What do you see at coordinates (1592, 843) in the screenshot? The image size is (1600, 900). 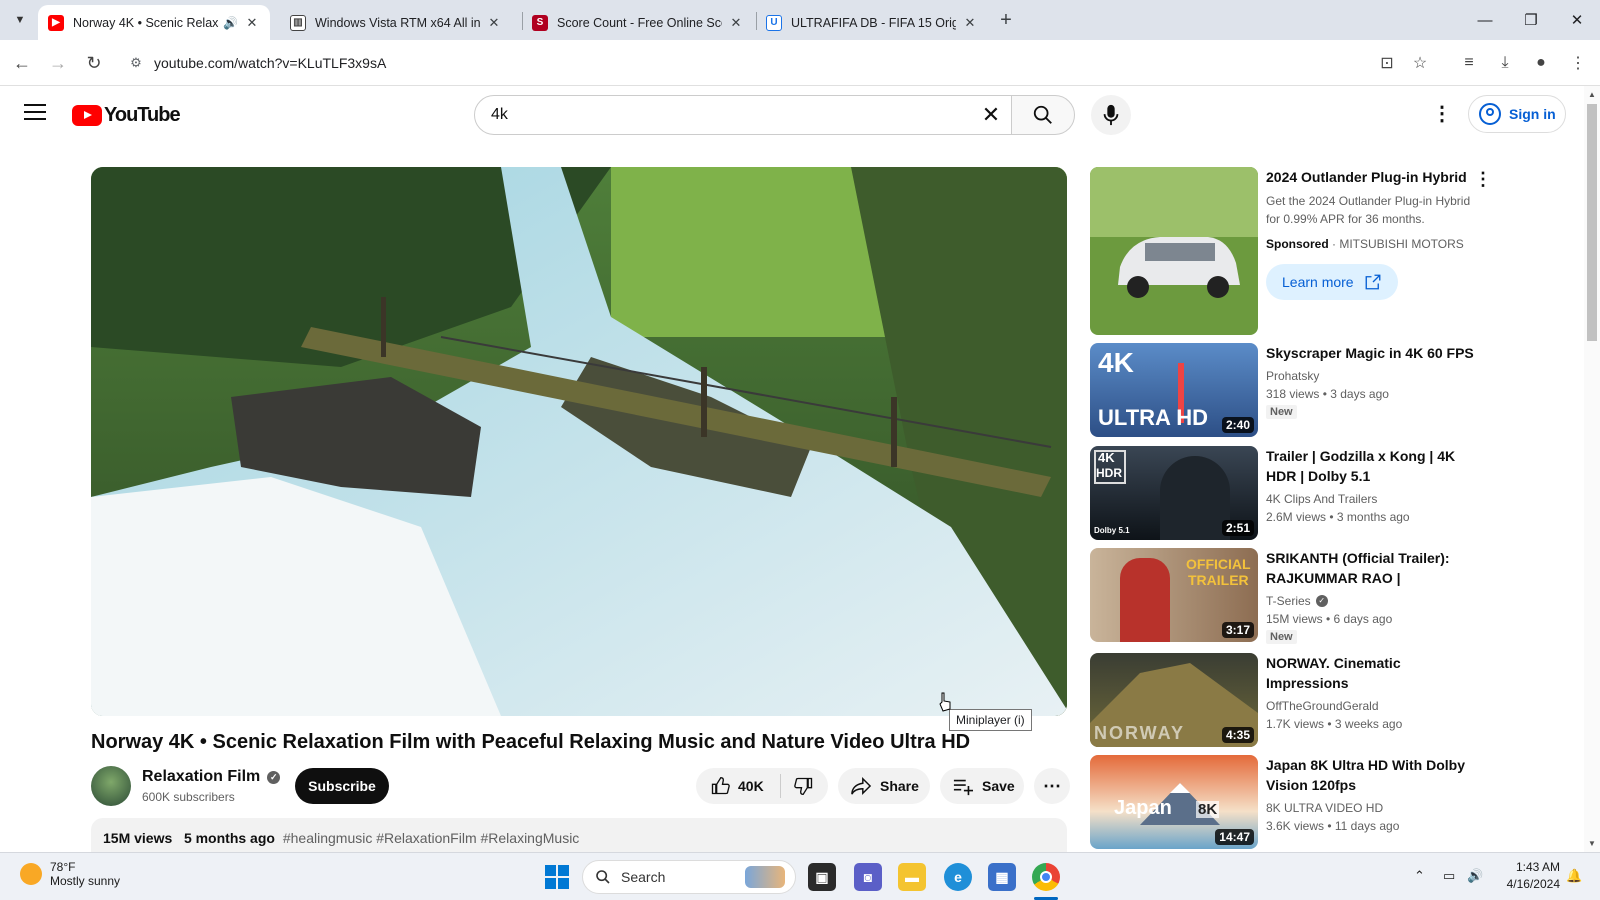 I see `scroll-down-arrow-icon: ▼` at bounding box center [1592, 843].